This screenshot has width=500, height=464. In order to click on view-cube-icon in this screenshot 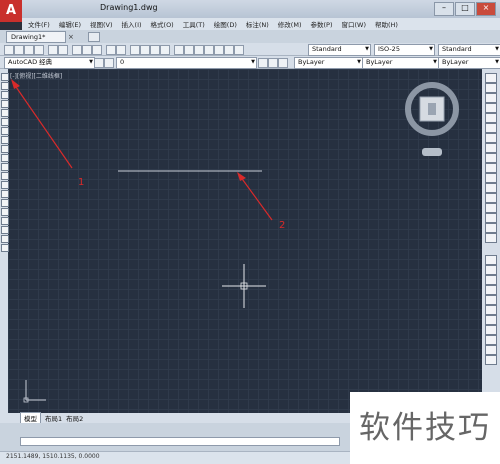, I will do `click(432, 119)`.